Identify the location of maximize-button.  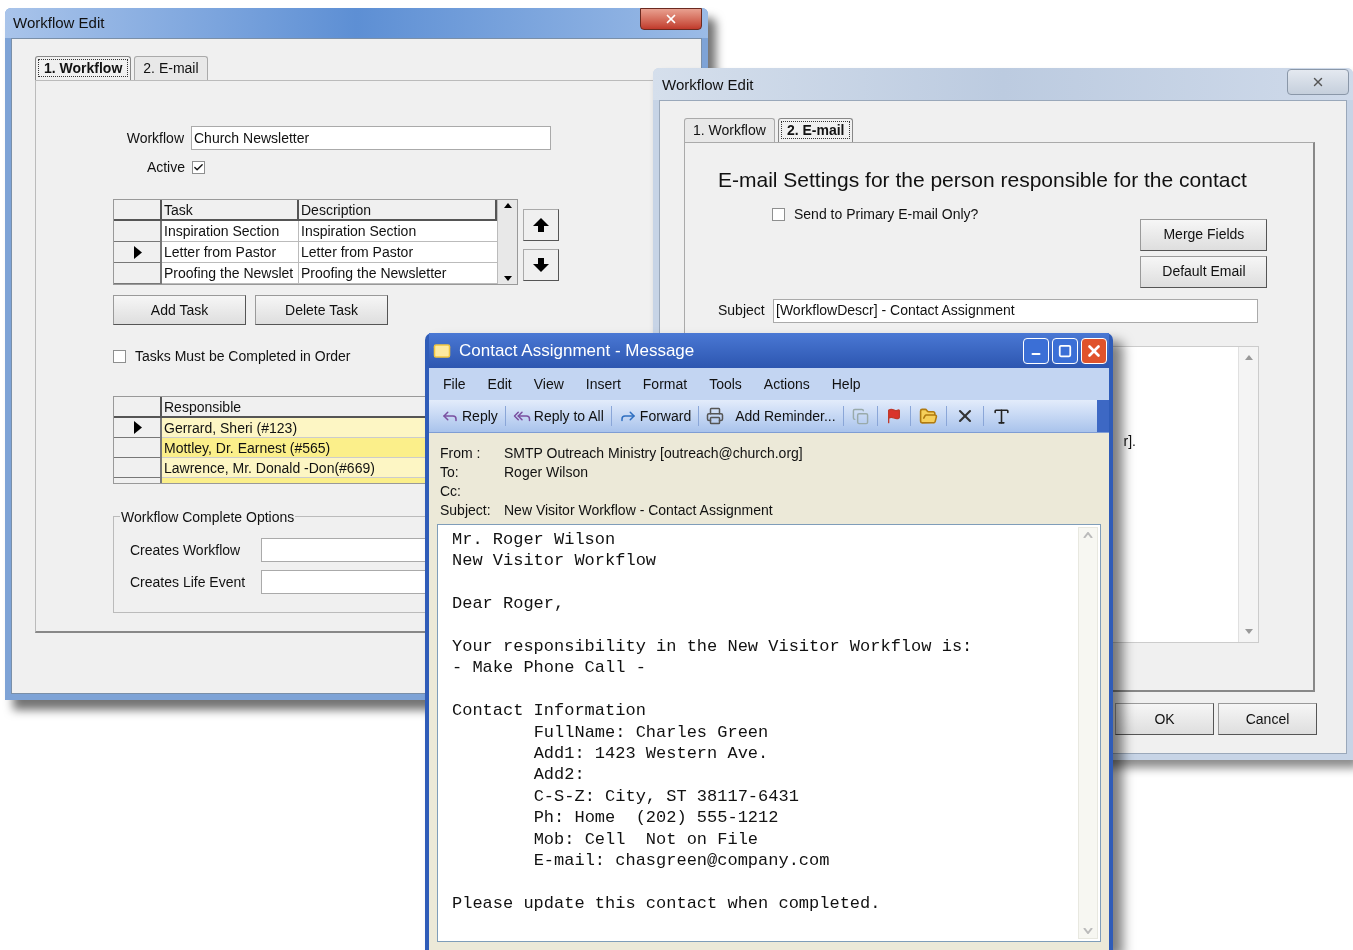
(1065, 350).